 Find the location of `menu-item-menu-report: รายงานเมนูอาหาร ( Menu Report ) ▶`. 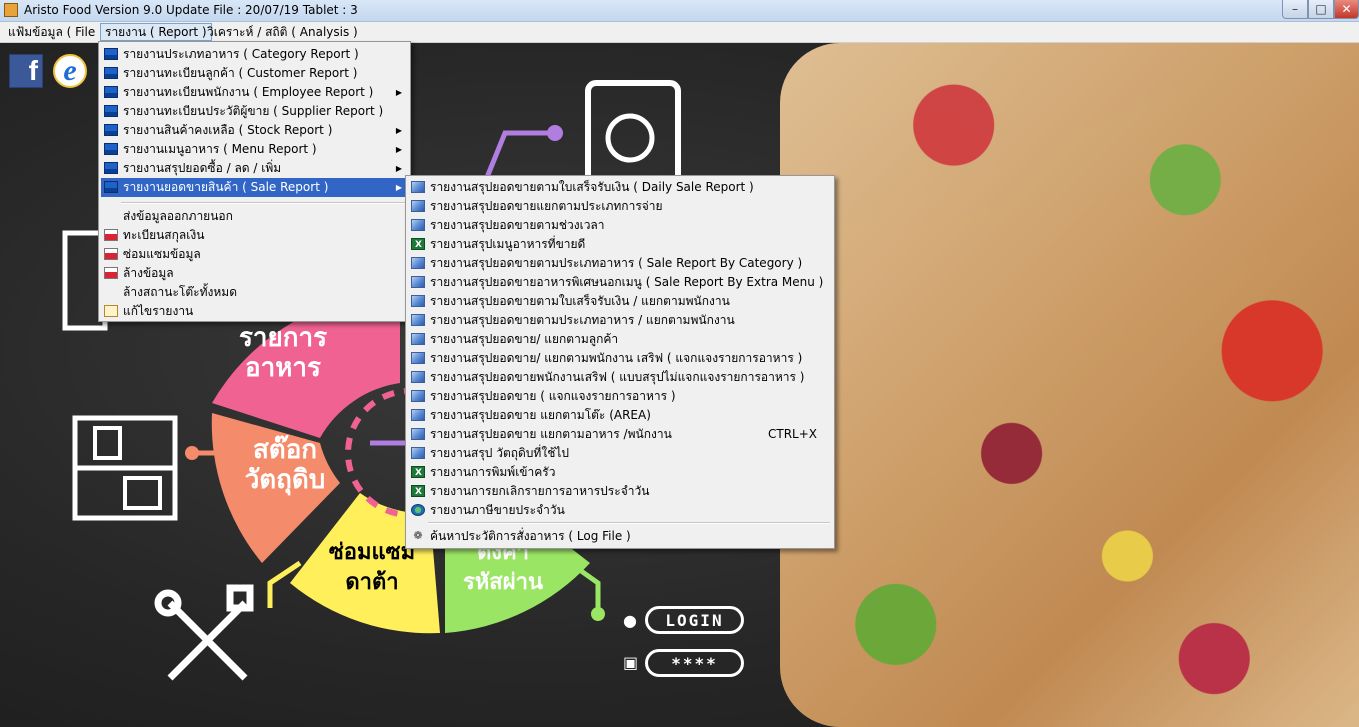

menu-item-menu-report: รายงานเมนูอาหาร ( Menu Report ) ▶ is located at coordinates (254, 149).